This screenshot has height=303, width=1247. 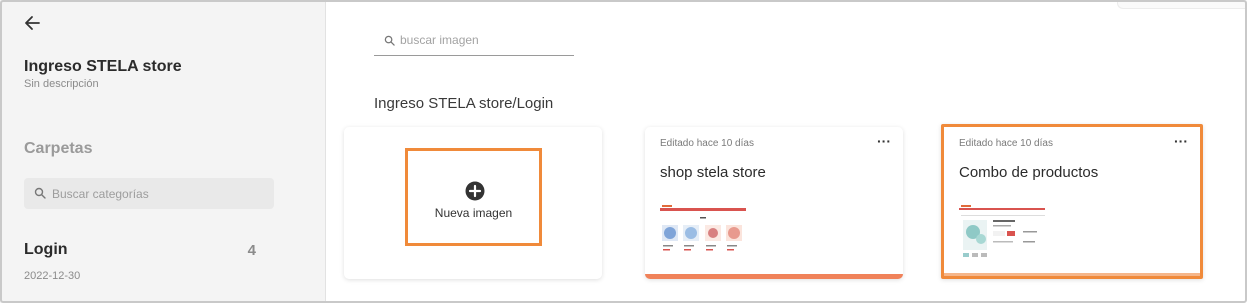 What do you see at coordinates (58, 148) in the screenshot?
I see `folders-heading: Carpetas` at bounding box center [58, 148].